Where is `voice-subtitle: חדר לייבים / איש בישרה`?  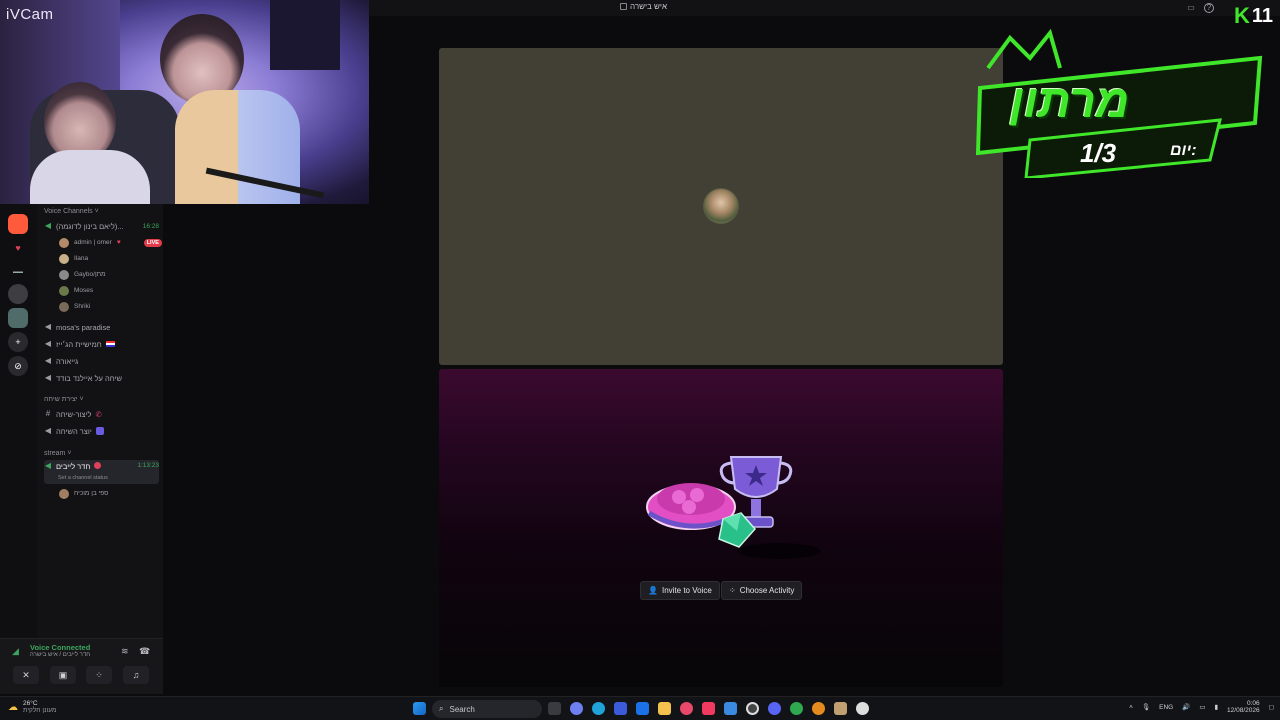
voice-subtitle: חדר לייבים / איש בישרה is located at coordinates (60, 655).